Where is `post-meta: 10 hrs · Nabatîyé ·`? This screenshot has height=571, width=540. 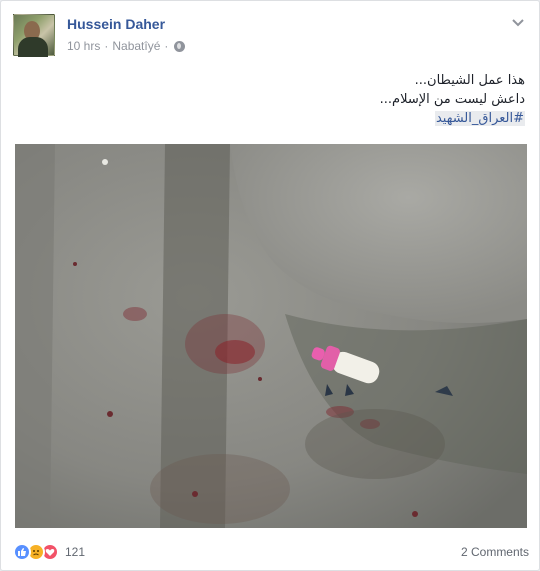
post-meta: 10 hrs · Nabatîyé · is located at coordinates (126, 46).